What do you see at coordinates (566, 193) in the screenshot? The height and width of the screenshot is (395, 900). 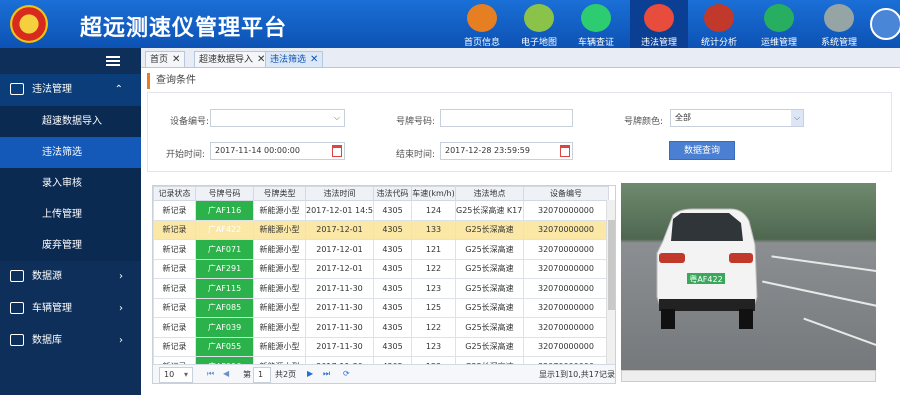 I see `column-header: 设备编号` at bounding box center [566, 193].